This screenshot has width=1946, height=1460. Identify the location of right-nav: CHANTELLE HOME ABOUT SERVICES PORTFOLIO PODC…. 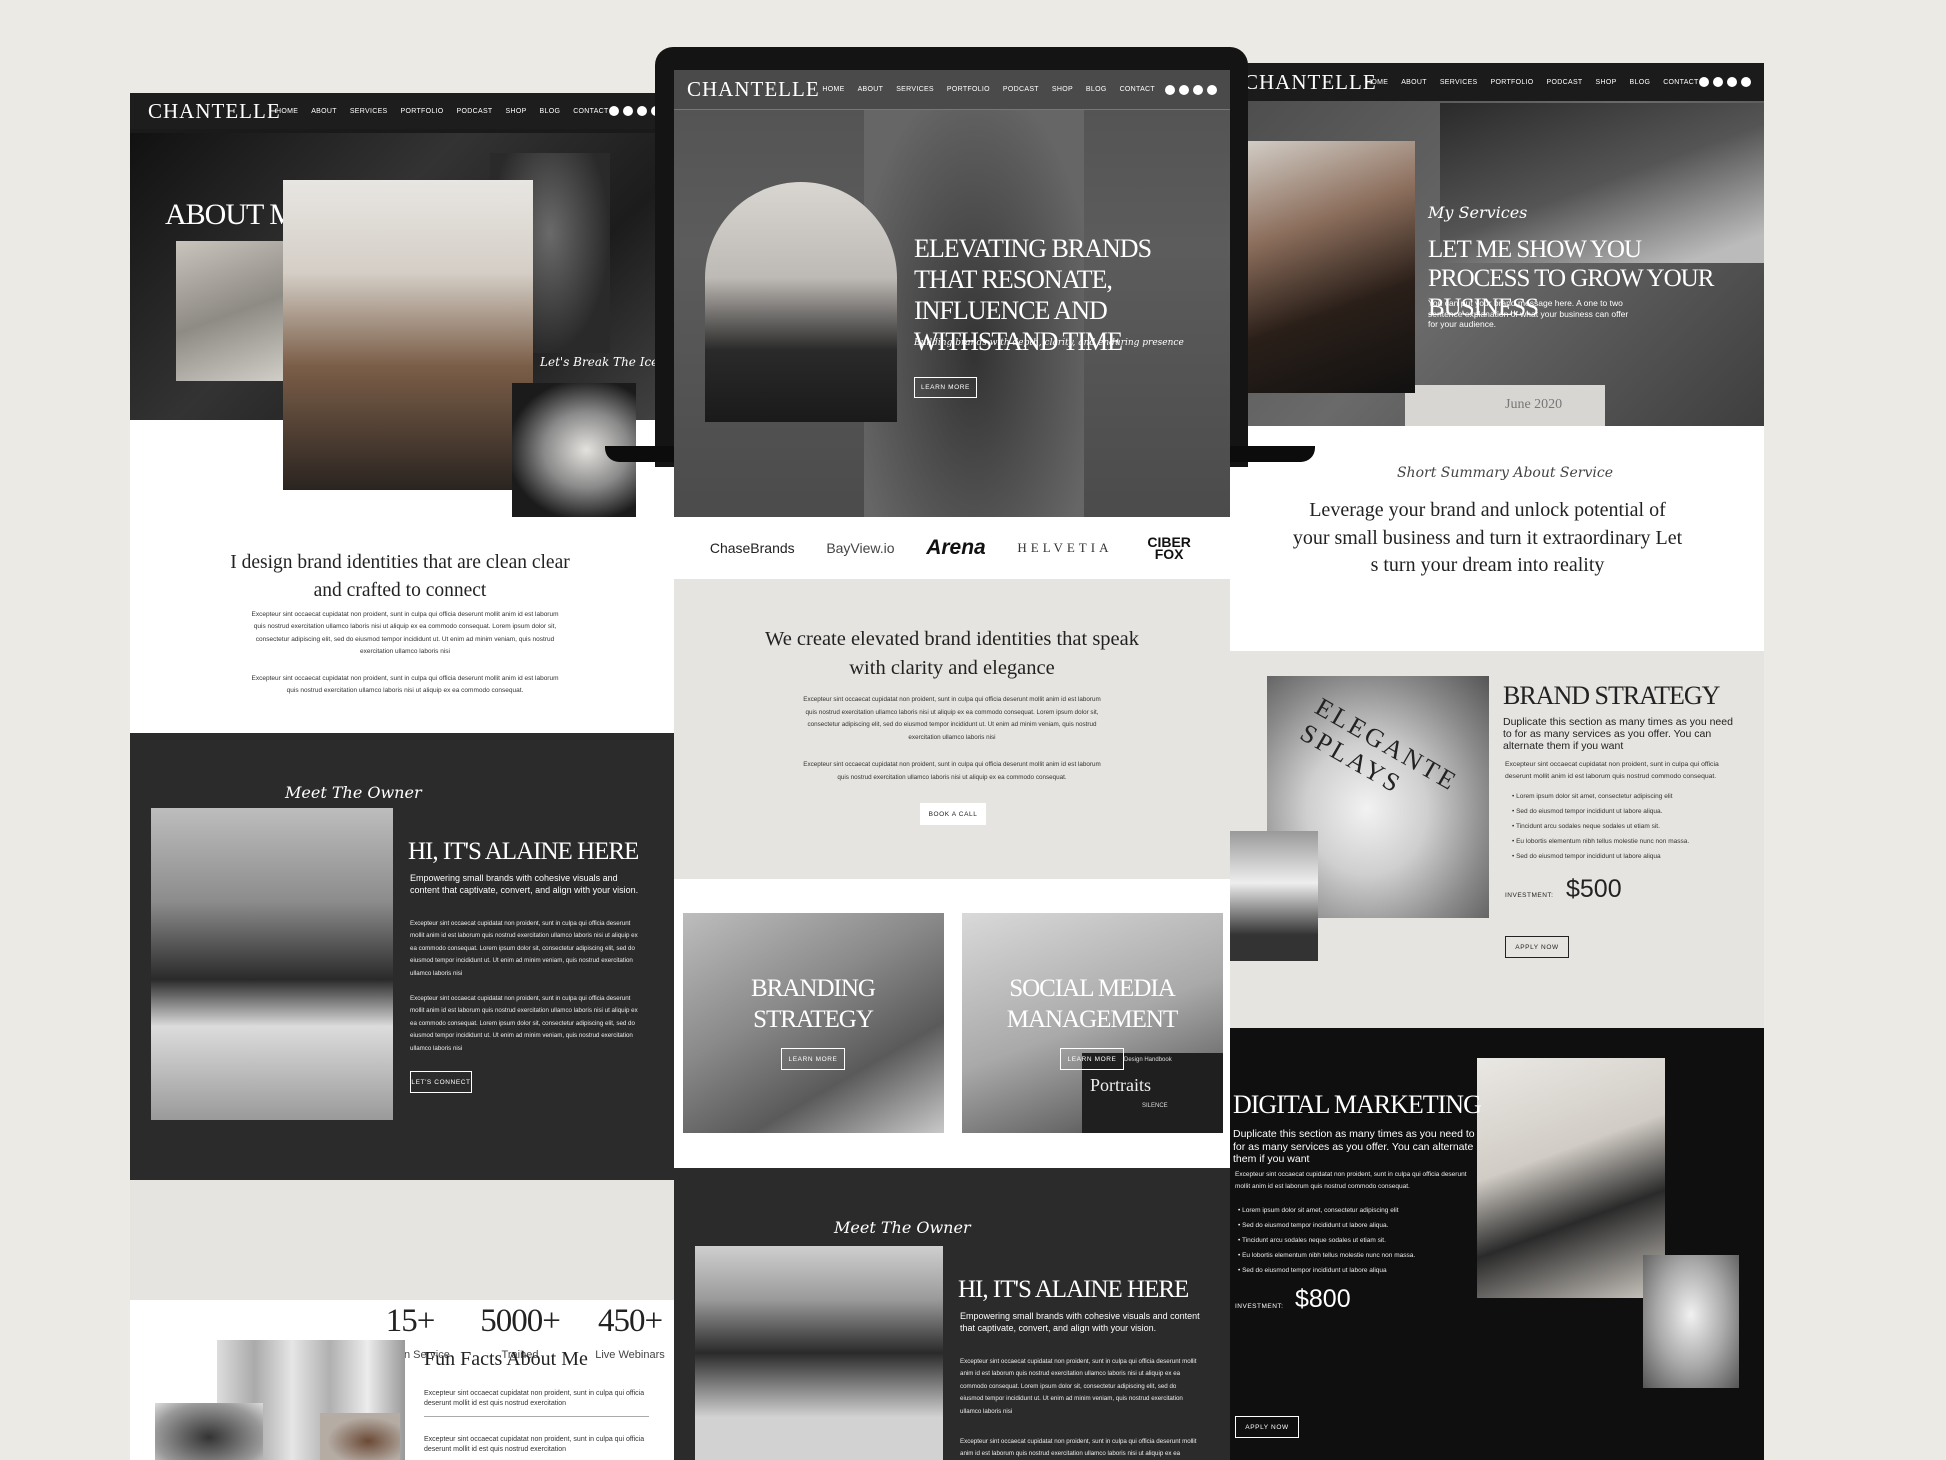
(1497, 82).